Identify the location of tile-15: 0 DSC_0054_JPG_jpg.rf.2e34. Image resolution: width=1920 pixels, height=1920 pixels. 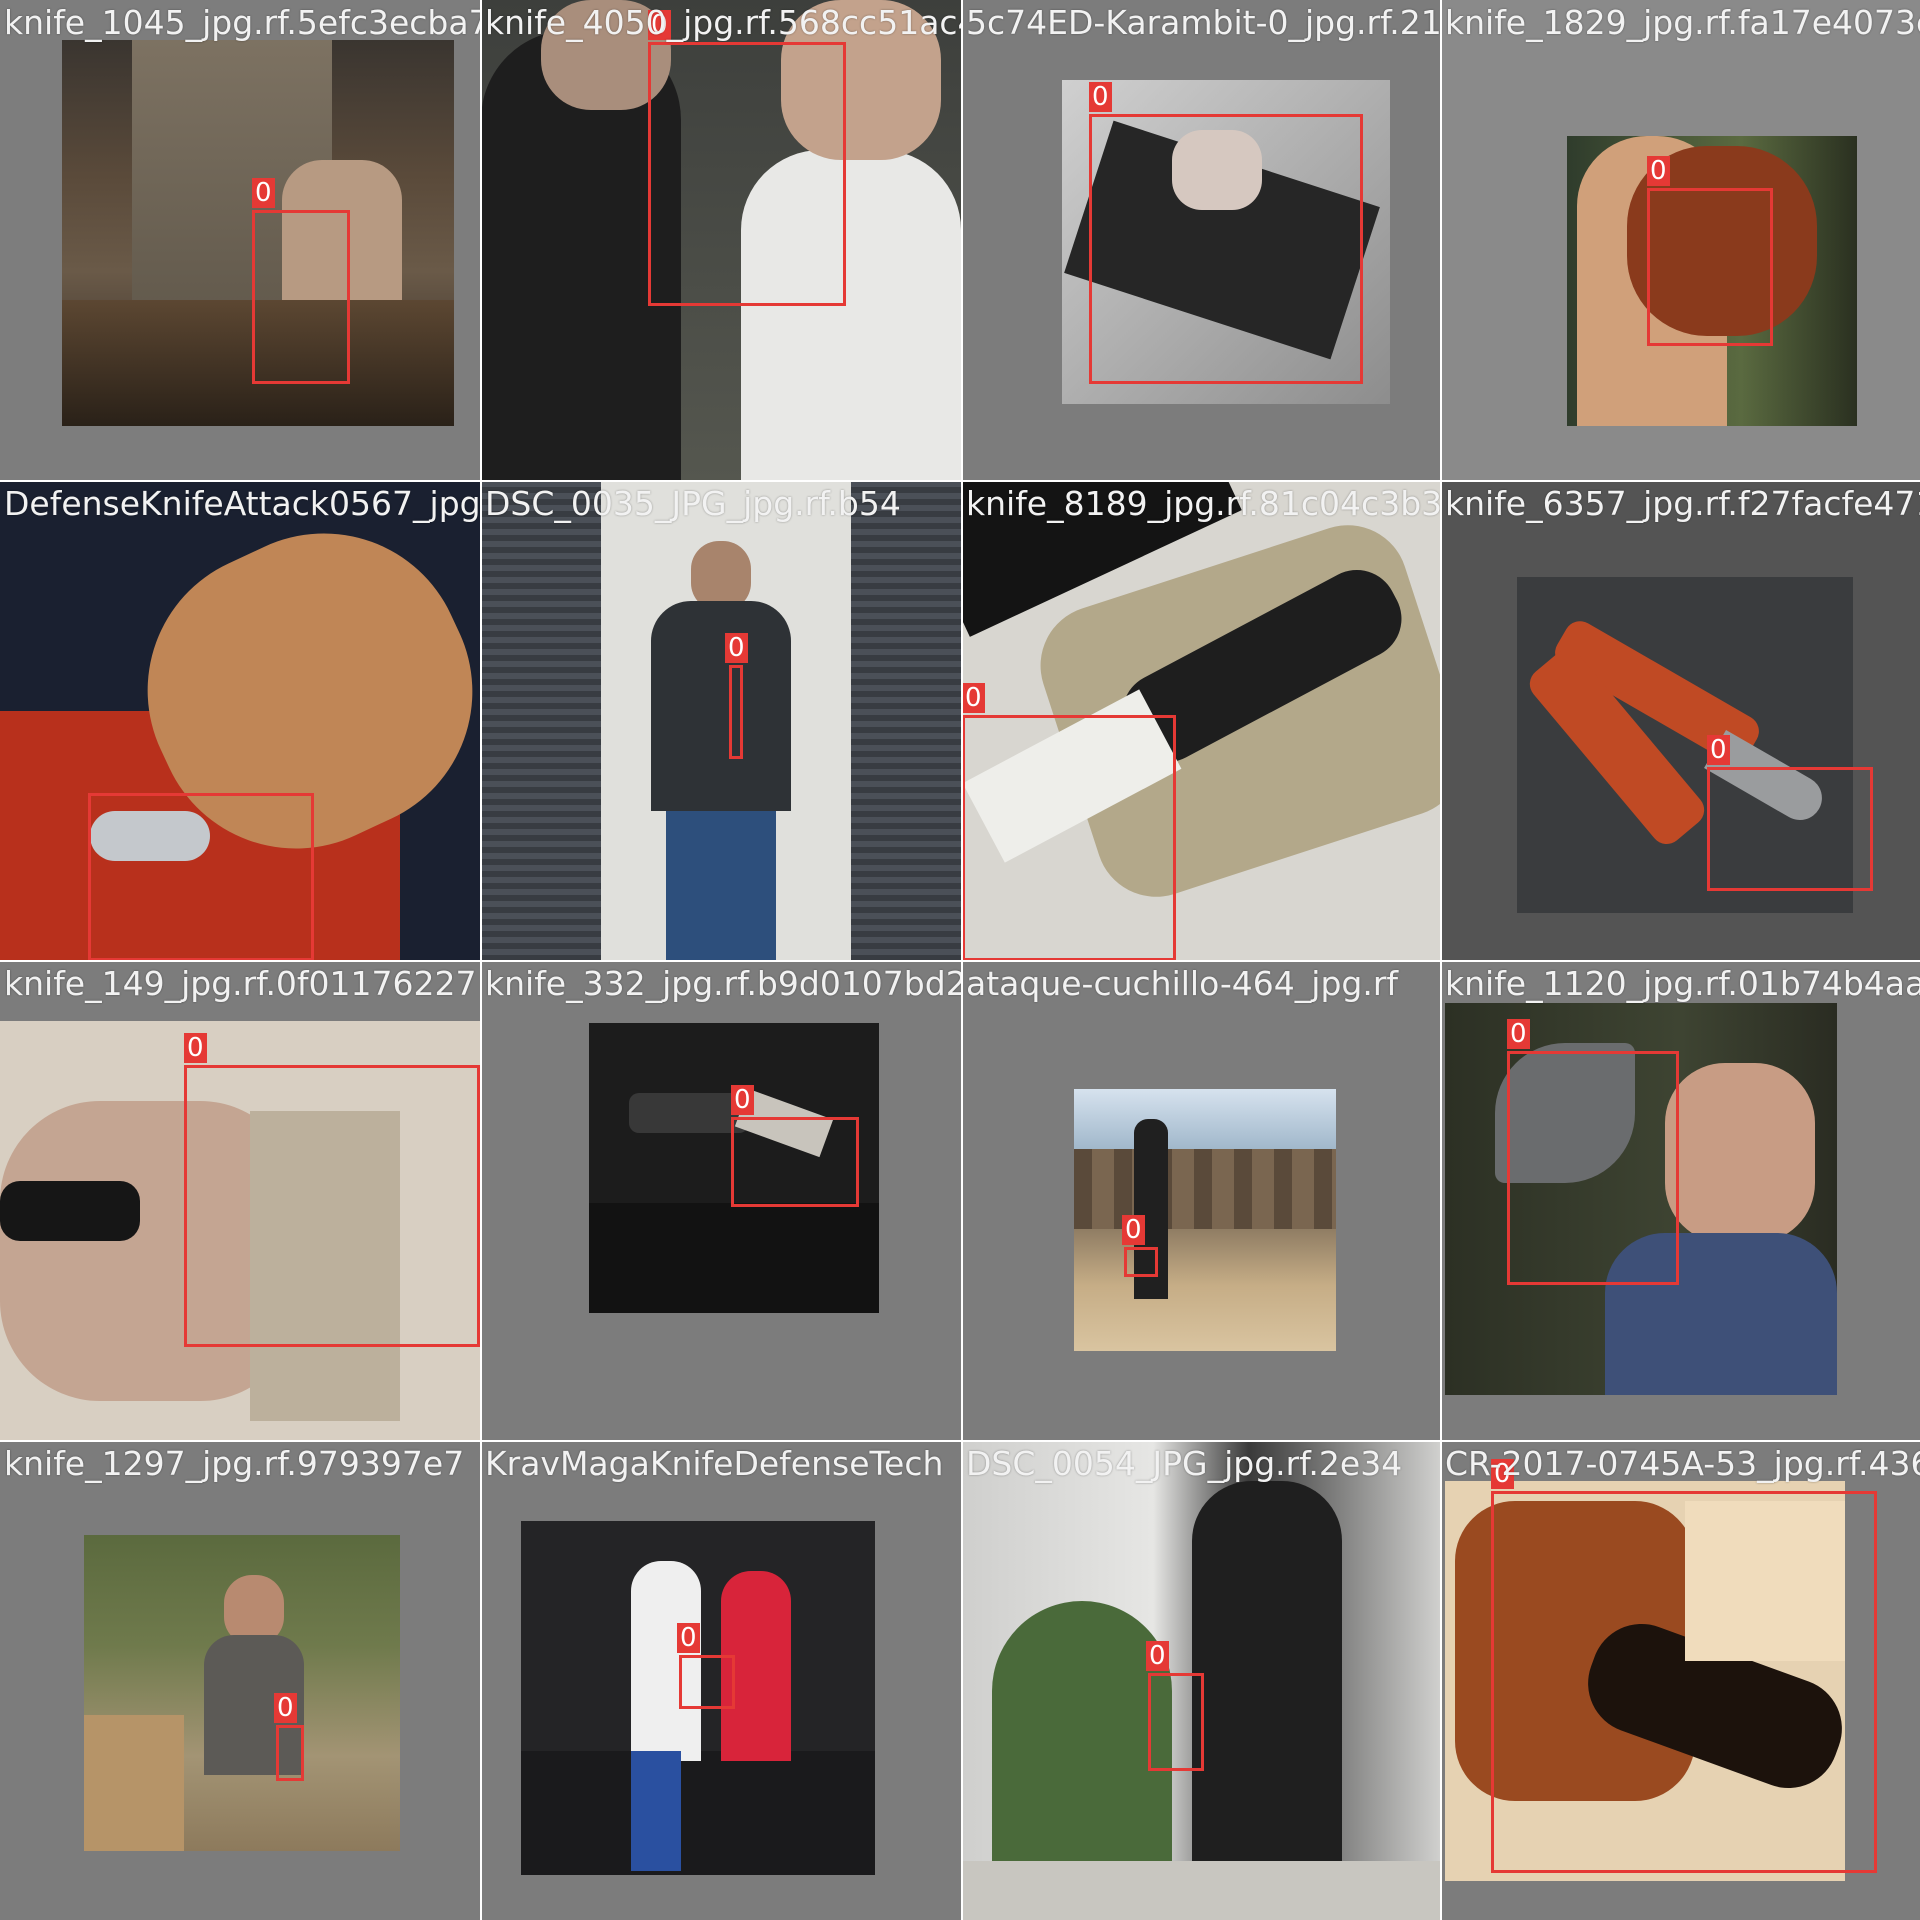
(1201, 1680).